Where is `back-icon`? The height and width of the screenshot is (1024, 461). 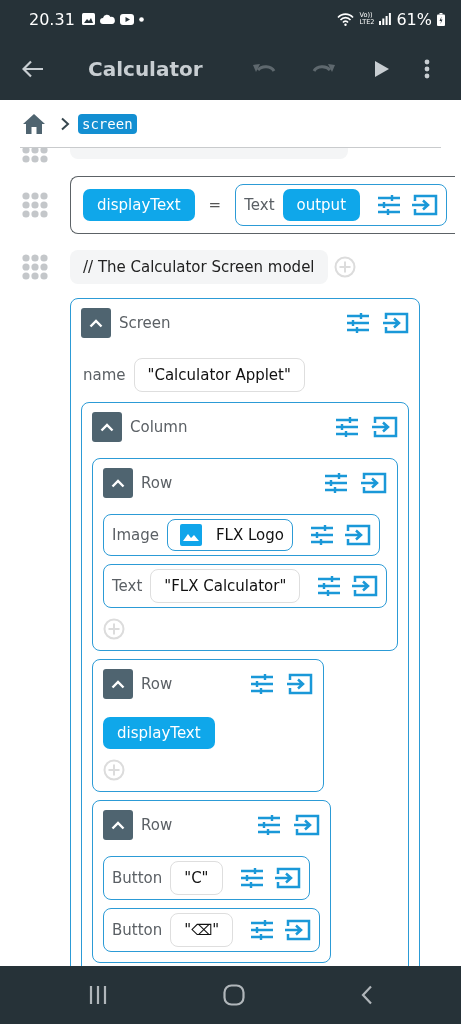
back-icon is located at coordinates (367, 995).